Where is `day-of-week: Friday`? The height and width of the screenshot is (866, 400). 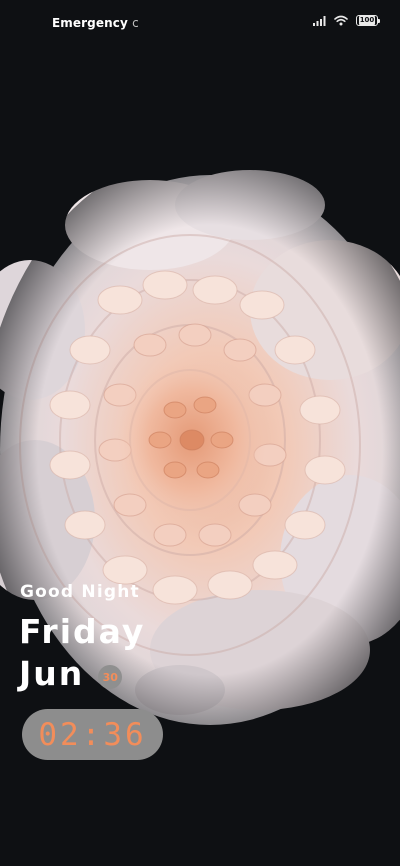
day-of-week: Friday is located at coordinates (82, 631).